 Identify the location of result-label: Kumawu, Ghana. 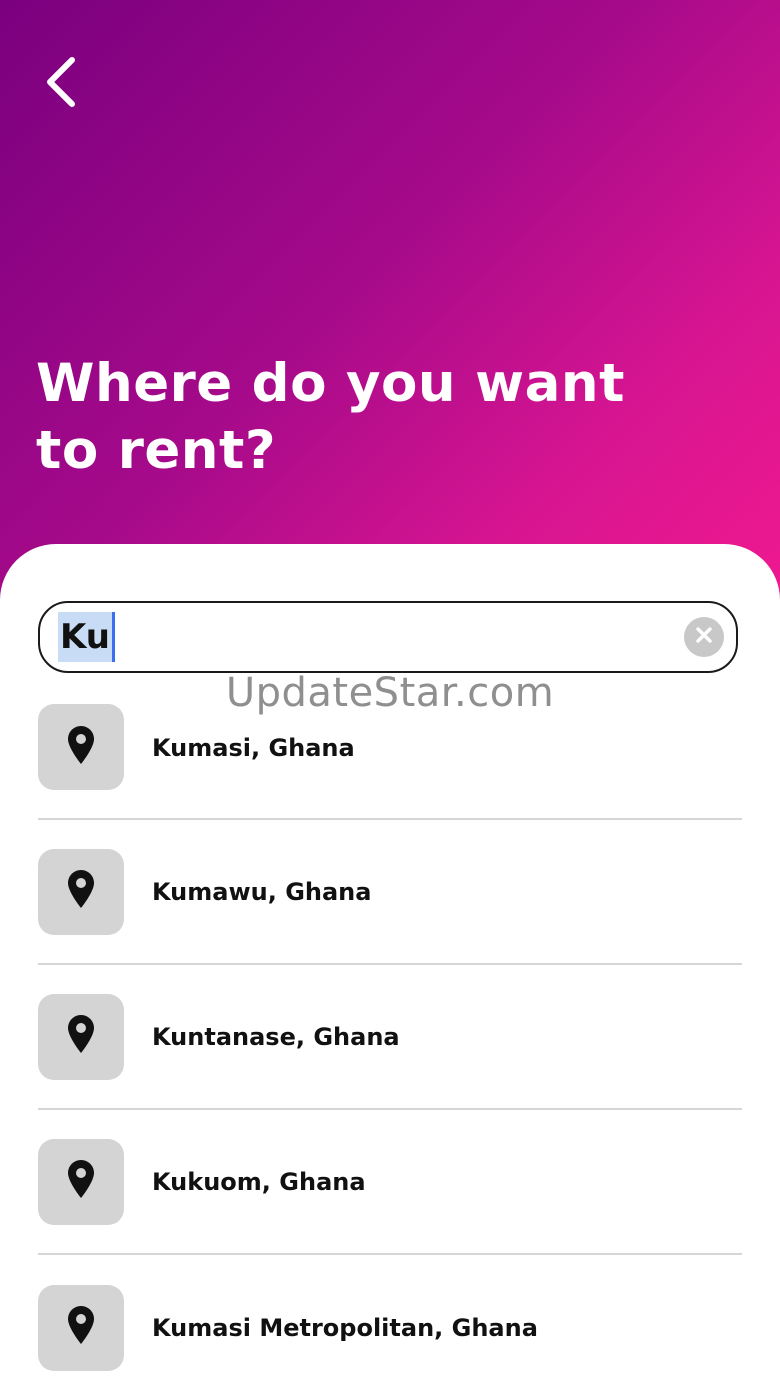
(262, 891).